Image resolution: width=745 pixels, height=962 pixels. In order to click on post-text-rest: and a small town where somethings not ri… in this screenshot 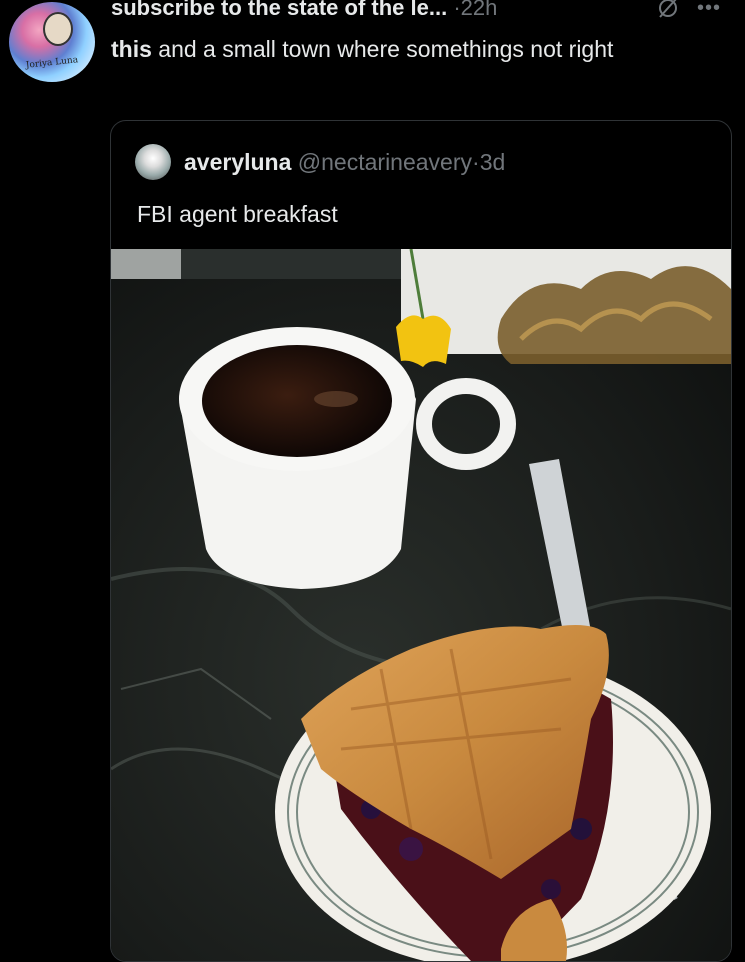, I will do `click(382, 49)`.